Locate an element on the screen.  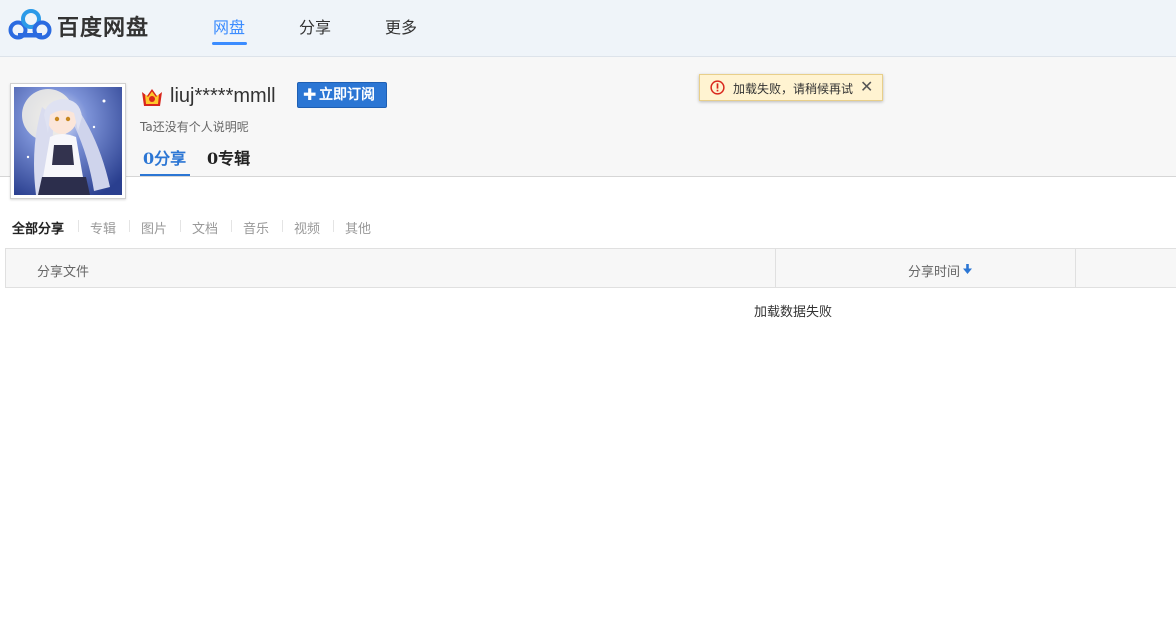
top-navigation-bar: 百度网盘 网盘 分享 更多 is located at coordinates (588, 28).